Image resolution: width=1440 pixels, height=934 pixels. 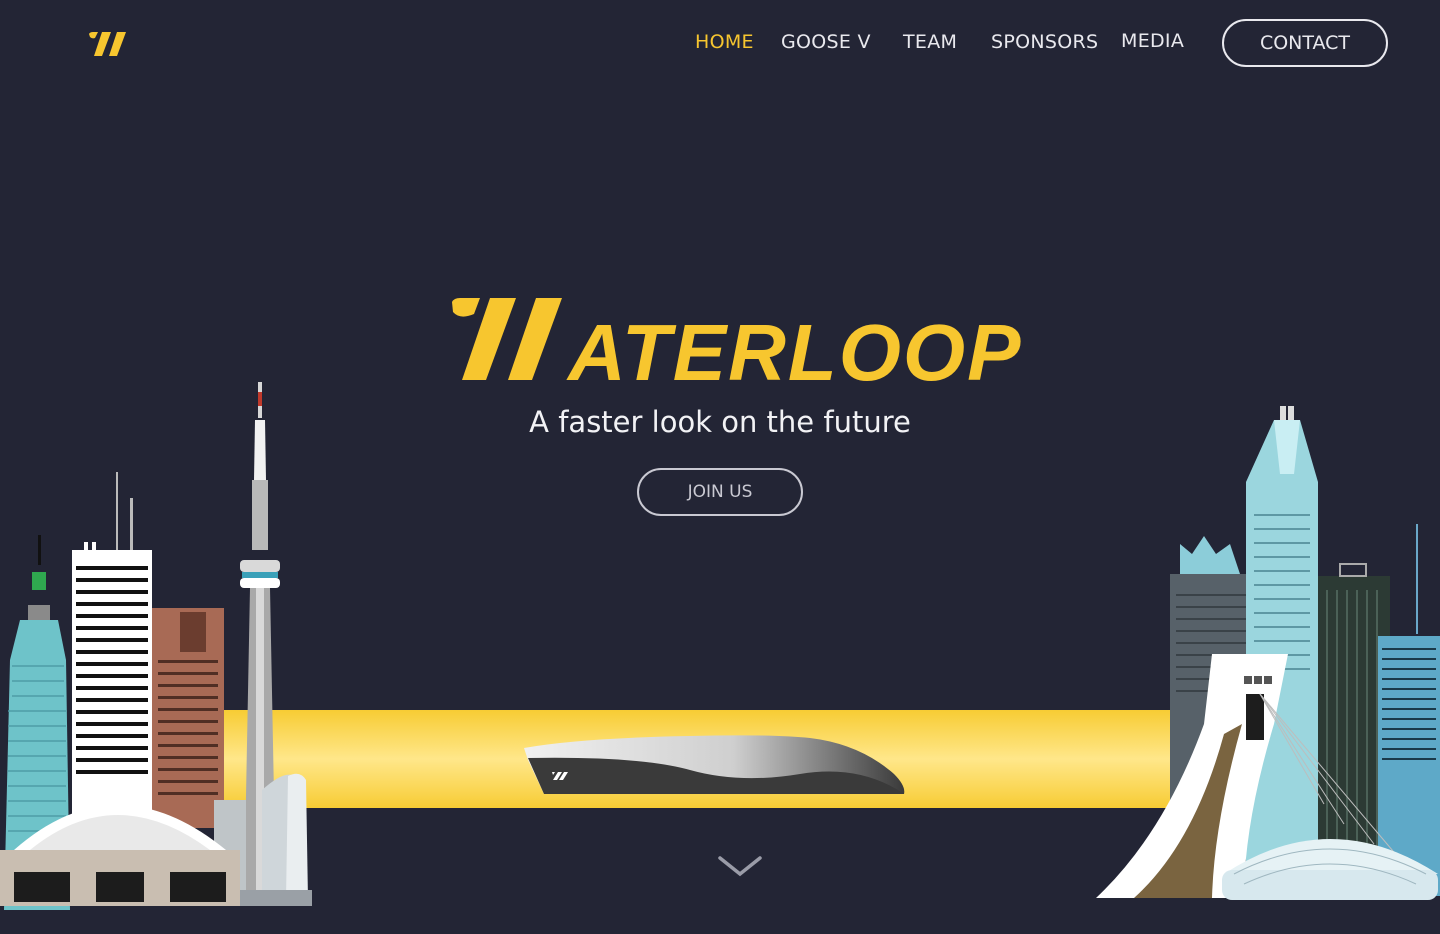 I want to click on nav-team: TEAM, so click(x=930, y=42).